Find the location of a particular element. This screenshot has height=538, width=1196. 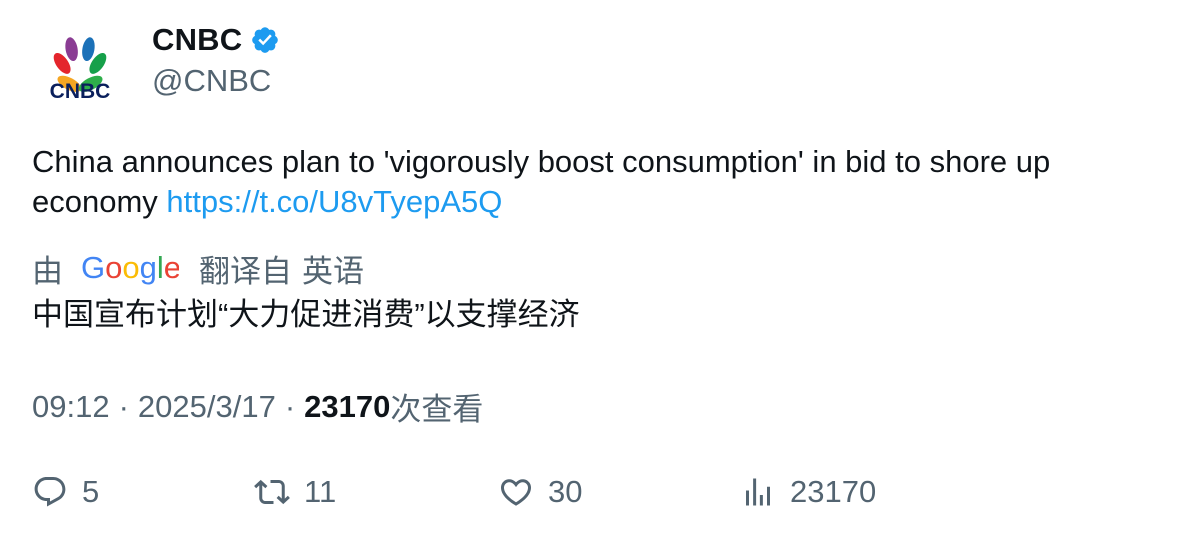

views-label: 次查看 is located at coordinates (437, 409).